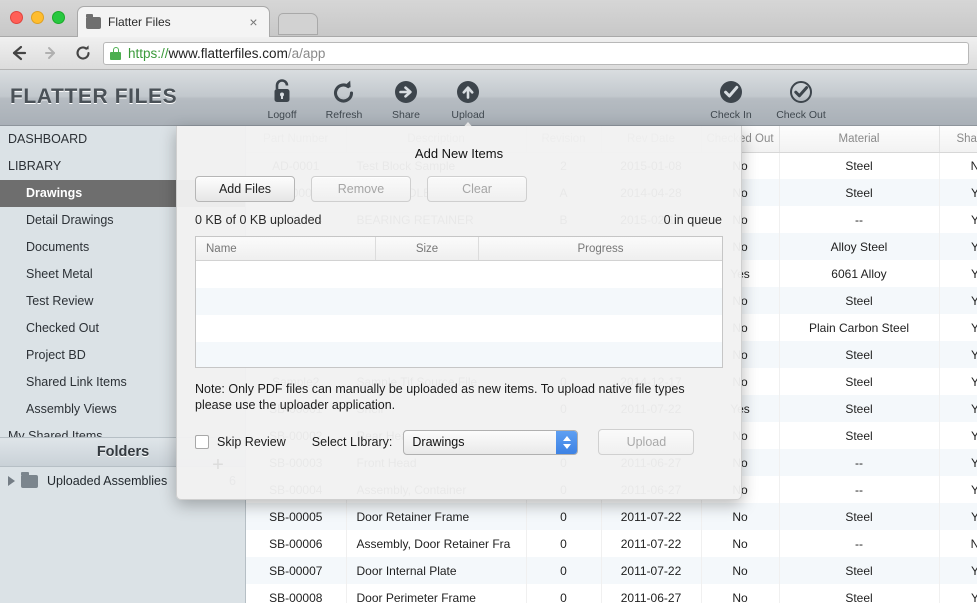 This screenshot has width=977, height=603. Describe the element at coordinates (600, 248) in the screenshot. I see `file-column-header-progress: Progress` at that location.